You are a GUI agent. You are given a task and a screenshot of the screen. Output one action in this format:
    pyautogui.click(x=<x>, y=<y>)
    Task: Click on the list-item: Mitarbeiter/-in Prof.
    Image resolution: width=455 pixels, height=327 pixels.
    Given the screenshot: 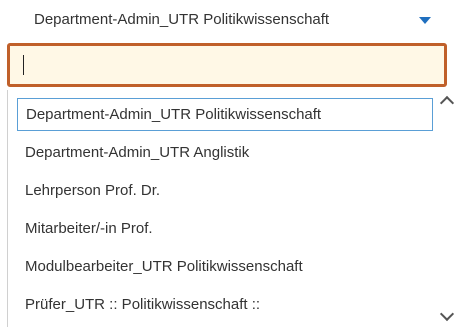 What is the action you would take?
    pyautogui.click(x=225, y=228)
    